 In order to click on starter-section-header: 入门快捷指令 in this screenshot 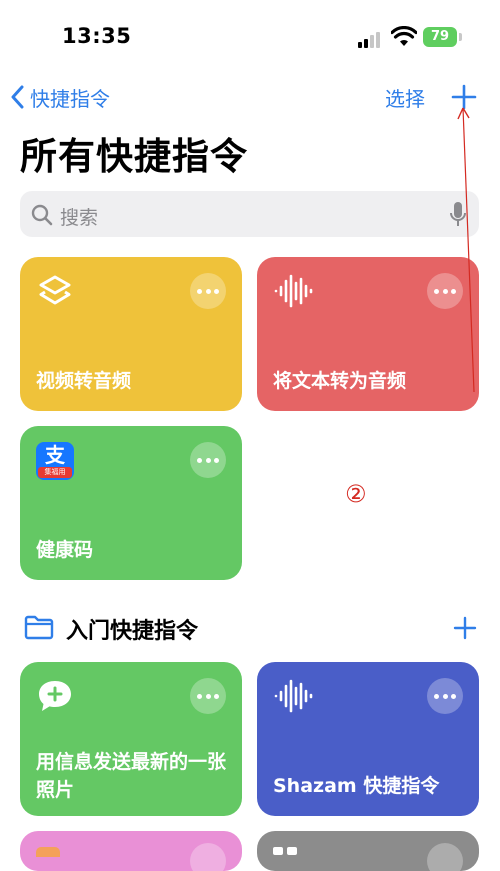, I will do `click(252, 628)`.